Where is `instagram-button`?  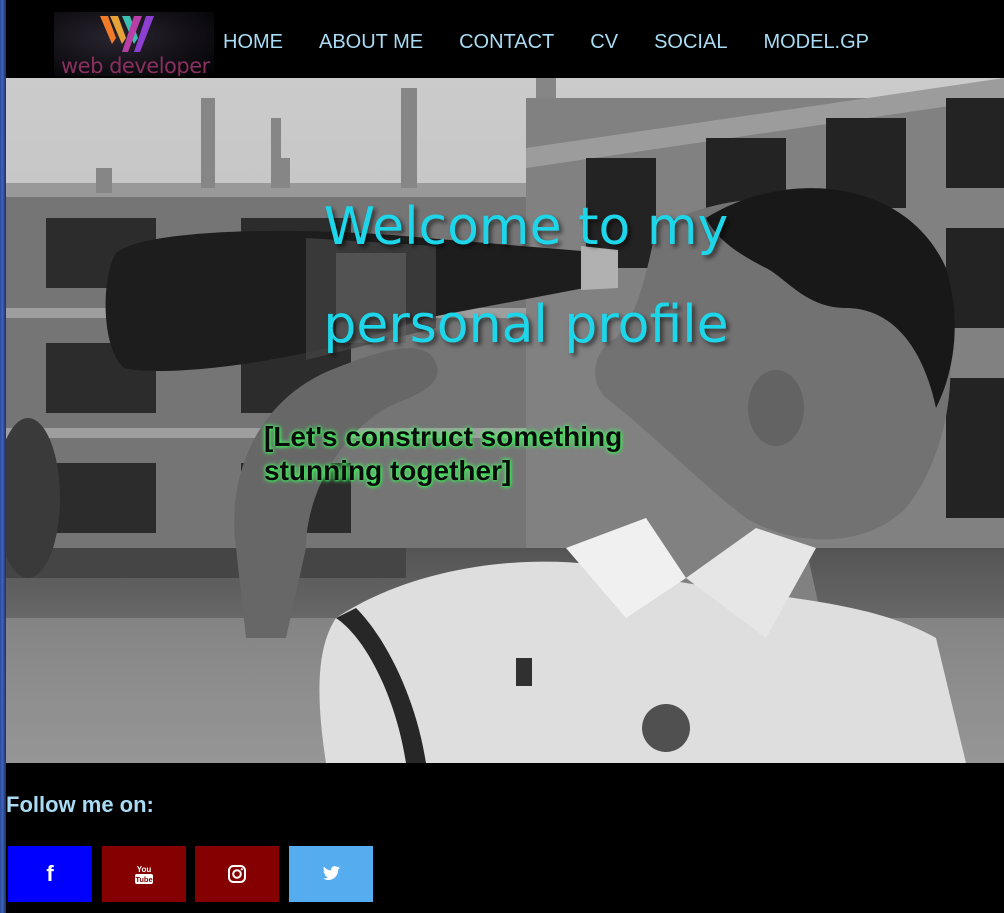 instagram-button is located at coordinates (237, 874).